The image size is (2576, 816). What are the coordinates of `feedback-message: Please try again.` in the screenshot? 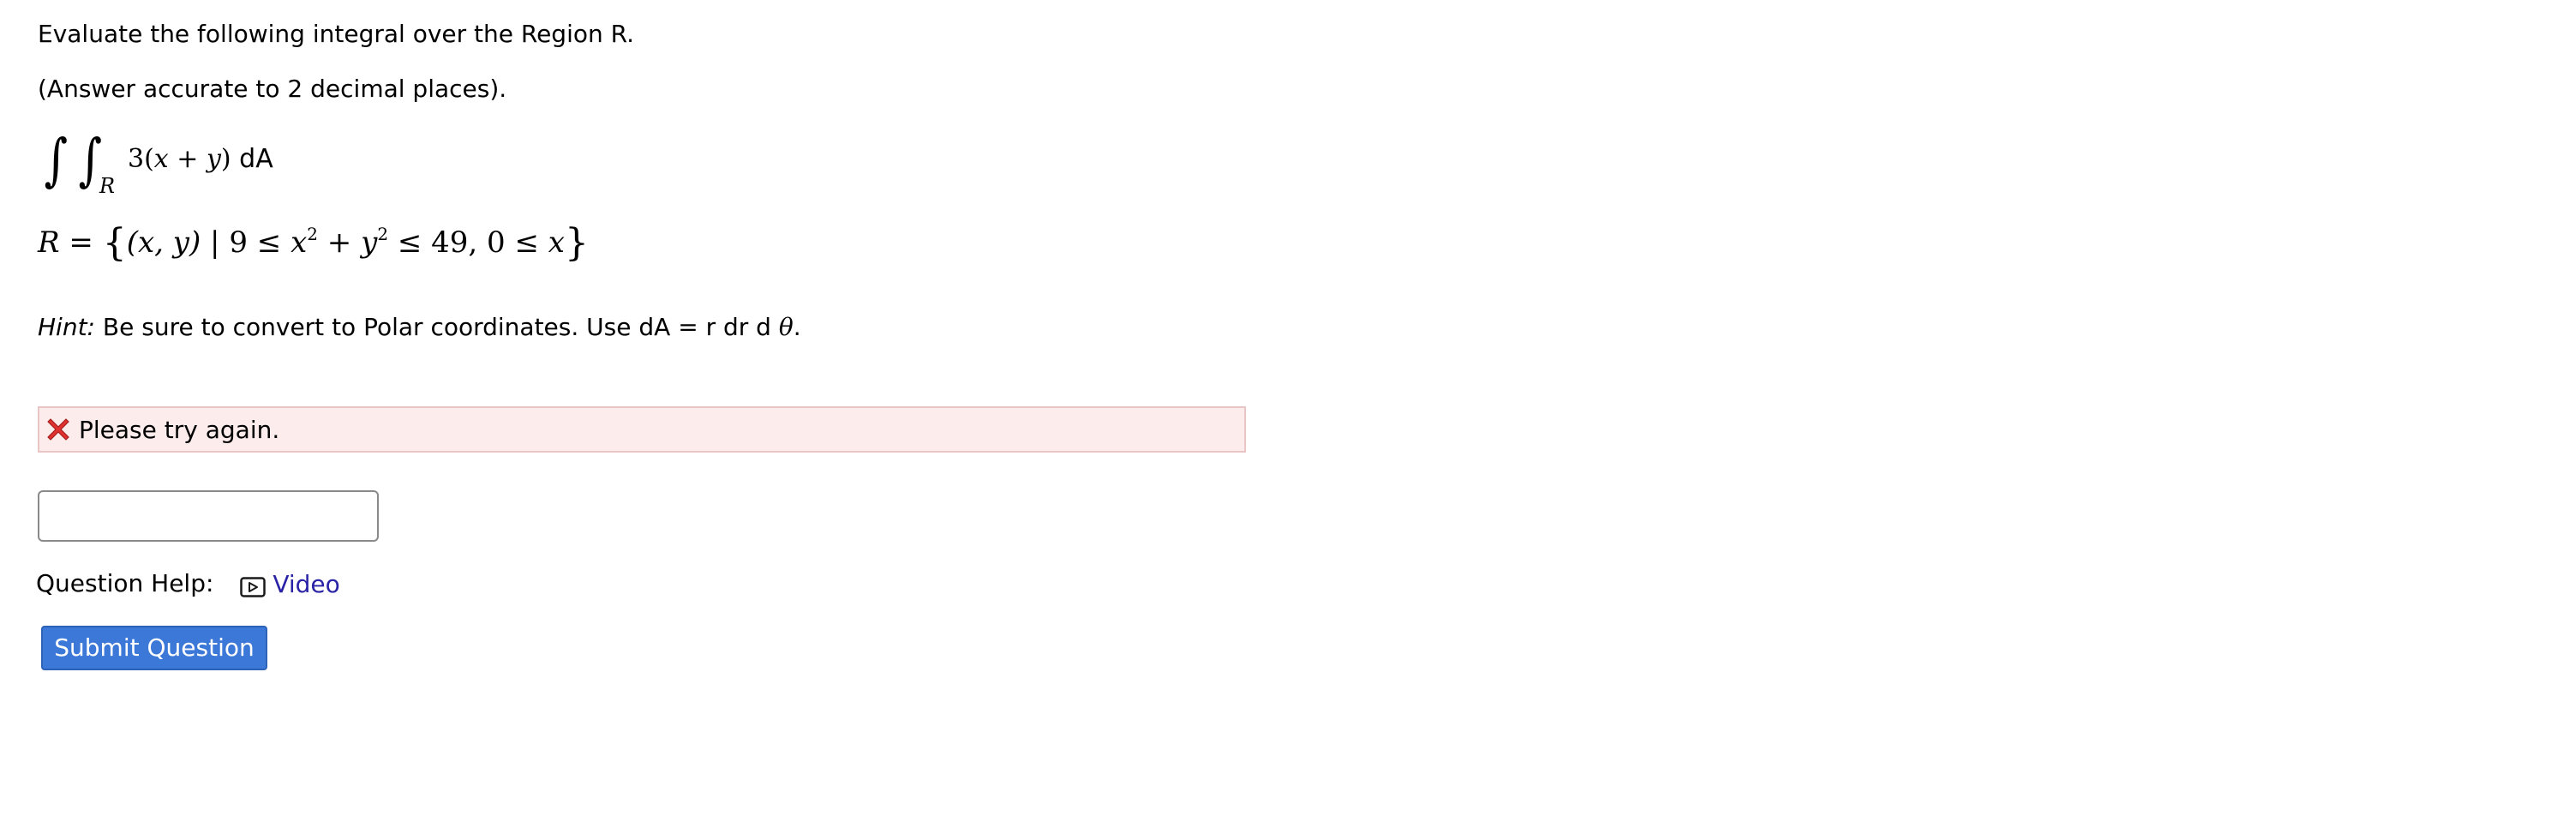 It's located at (179, 430).